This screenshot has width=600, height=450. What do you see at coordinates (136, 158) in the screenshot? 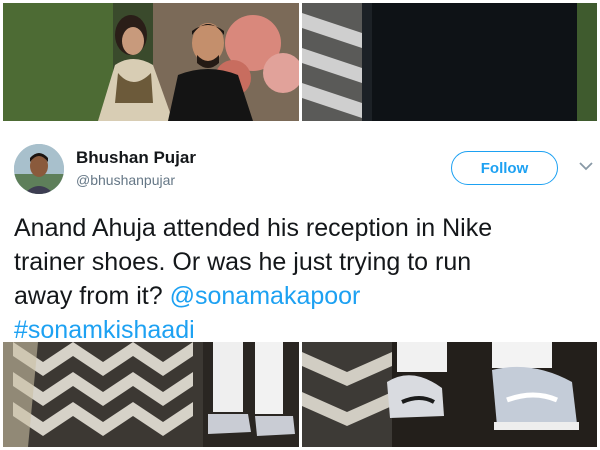
I see `author-name: Bhushan Pujar` at bounding box center [136, 158].